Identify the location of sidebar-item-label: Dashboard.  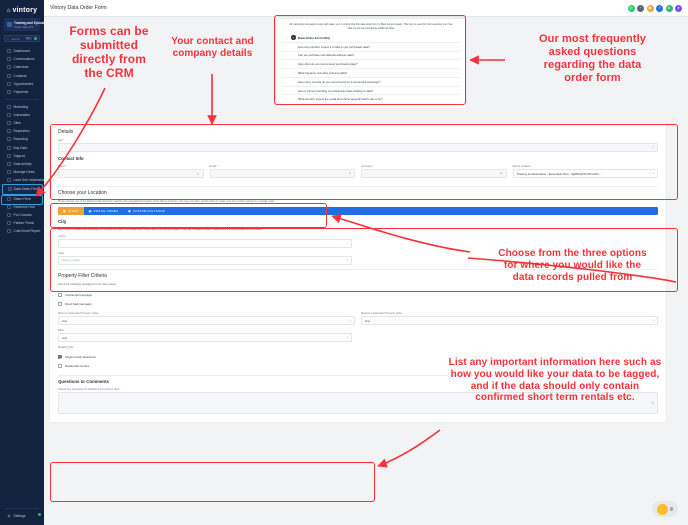
(21, 51).